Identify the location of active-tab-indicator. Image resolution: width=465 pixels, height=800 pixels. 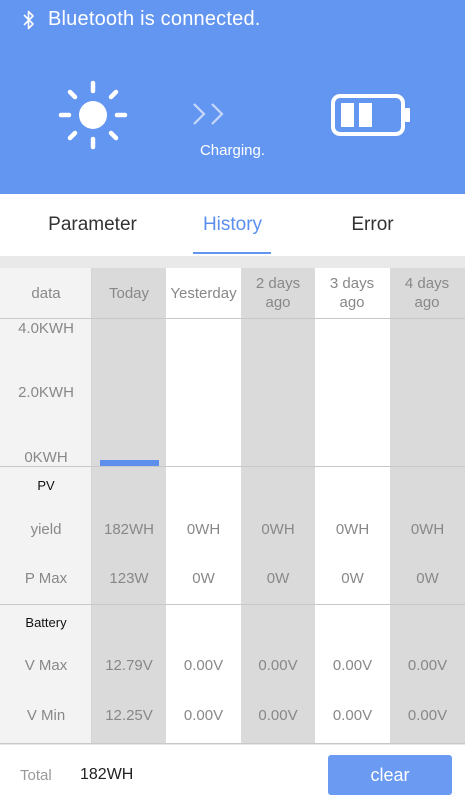
(232, 253).